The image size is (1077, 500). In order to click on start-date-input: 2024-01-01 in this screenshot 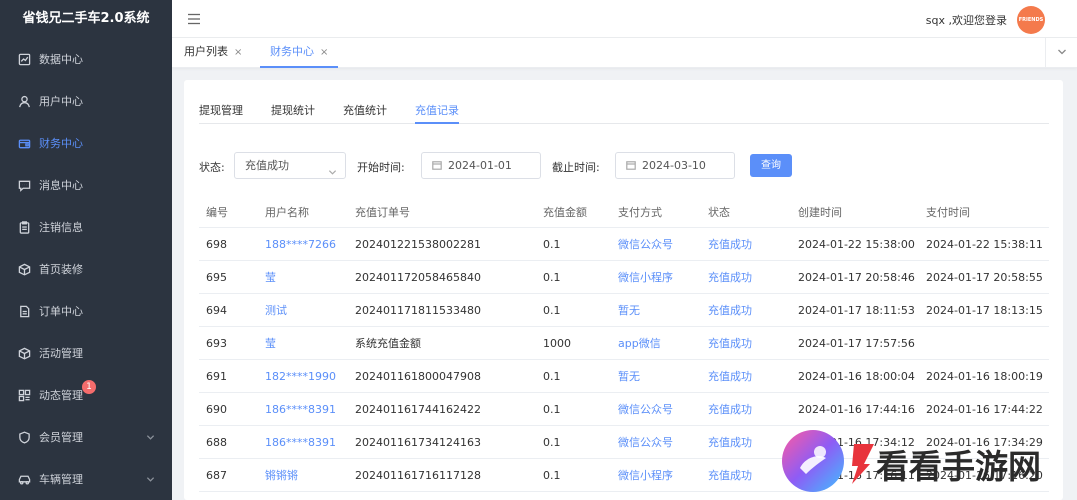, I will do `click(481, 165)`.